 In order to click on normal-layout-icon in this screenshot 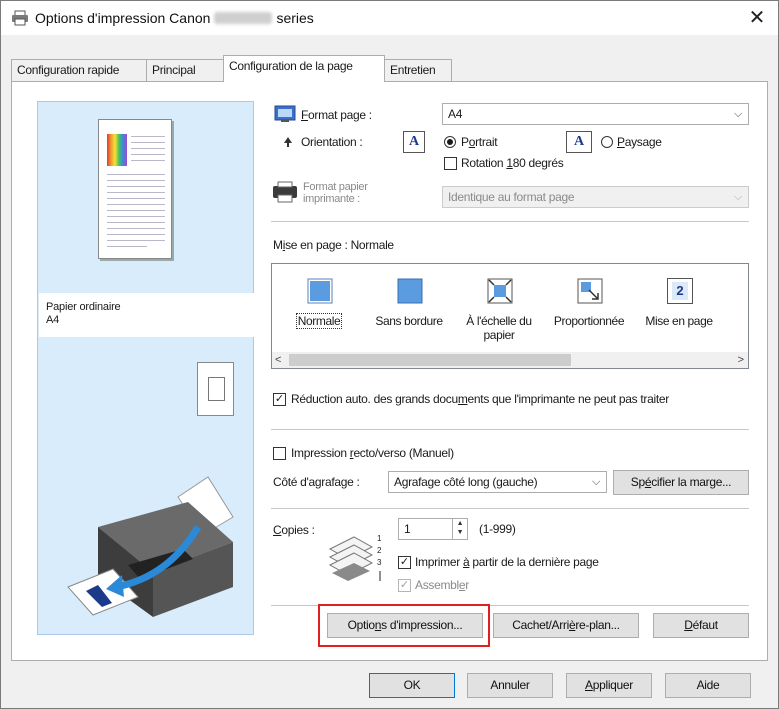, I will do `click(320, 291)`.